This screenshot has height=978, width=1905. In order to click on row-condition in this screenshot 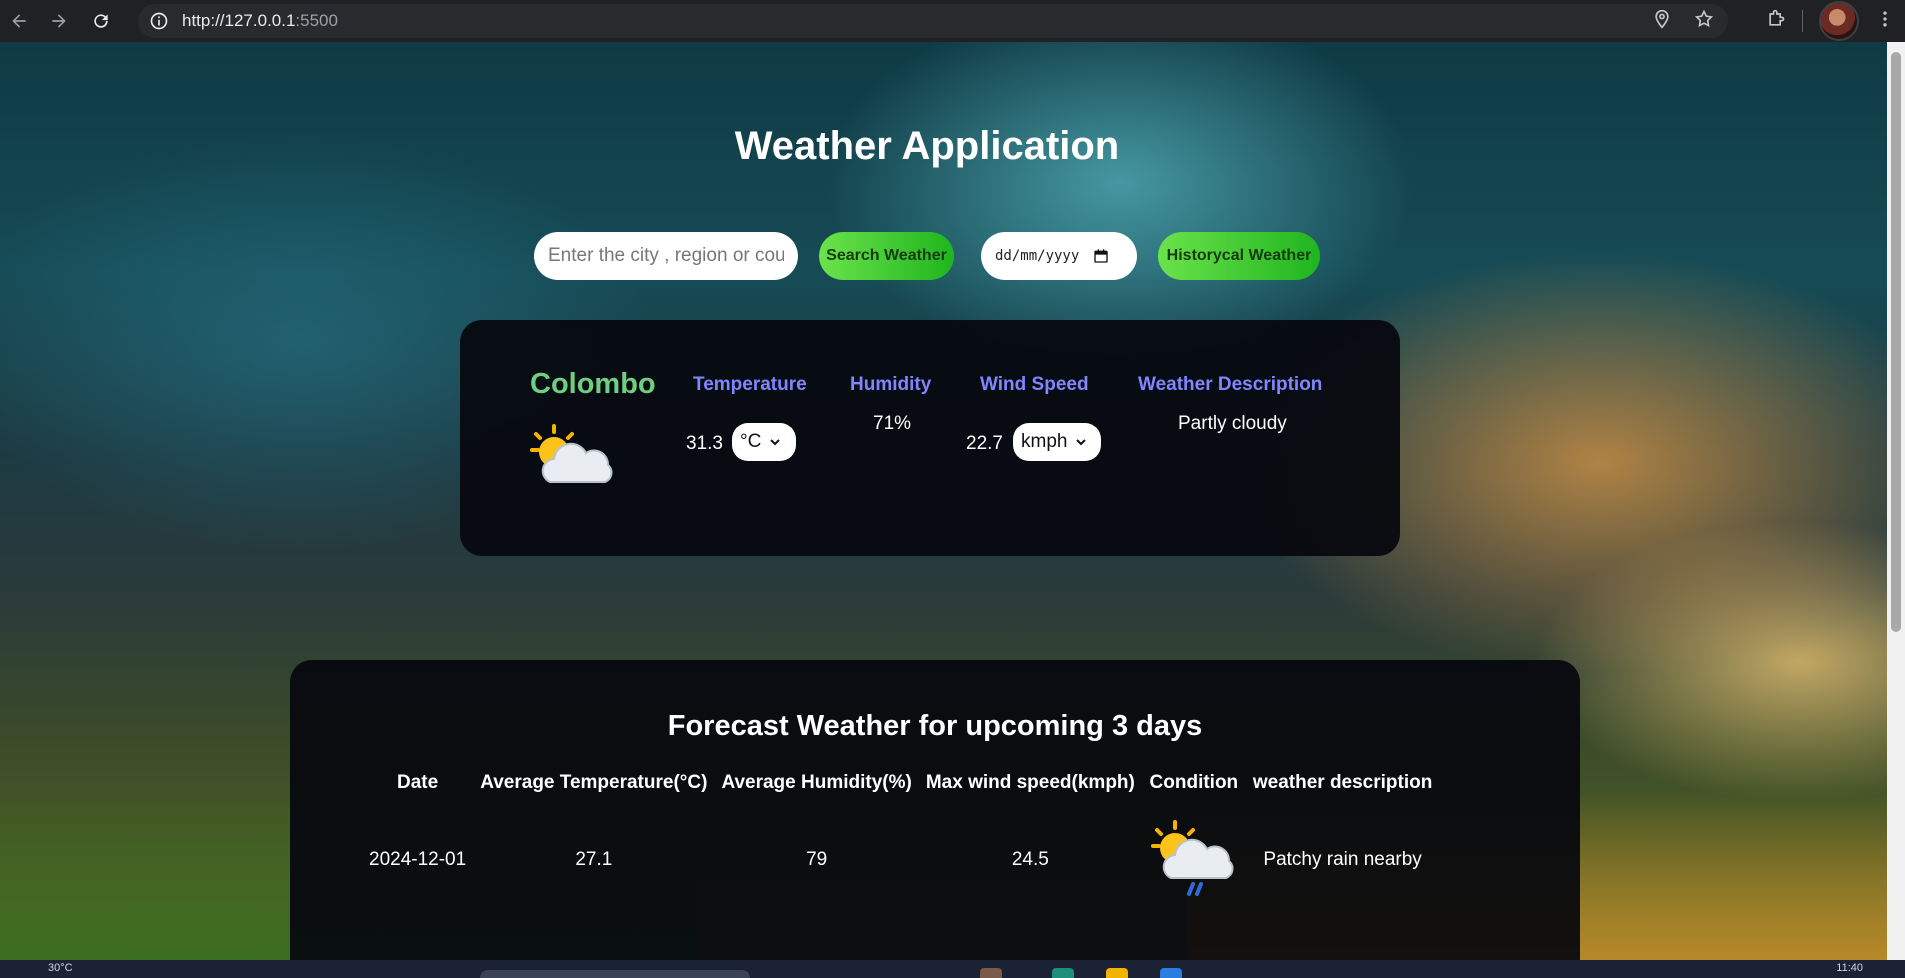, I will do `click(1194, 860)`.